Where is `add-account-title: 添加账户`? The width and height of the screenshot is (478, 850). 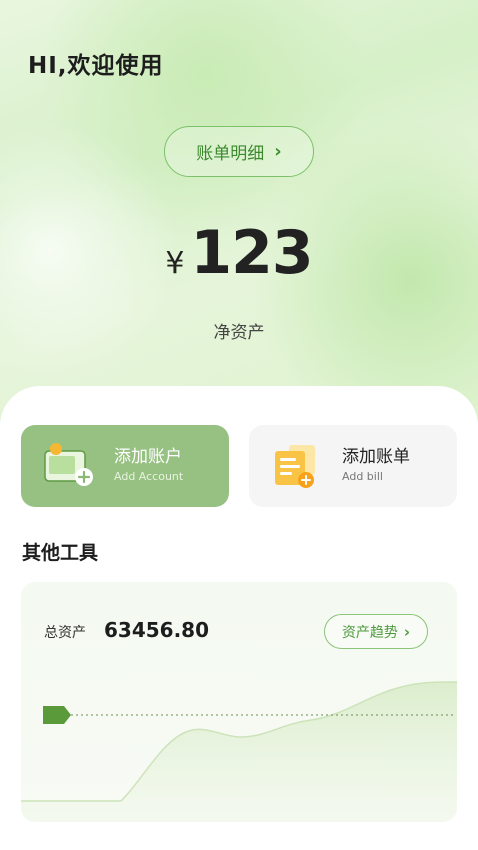
add-account-title: 添加账户 is located at coordinates (148, 457).